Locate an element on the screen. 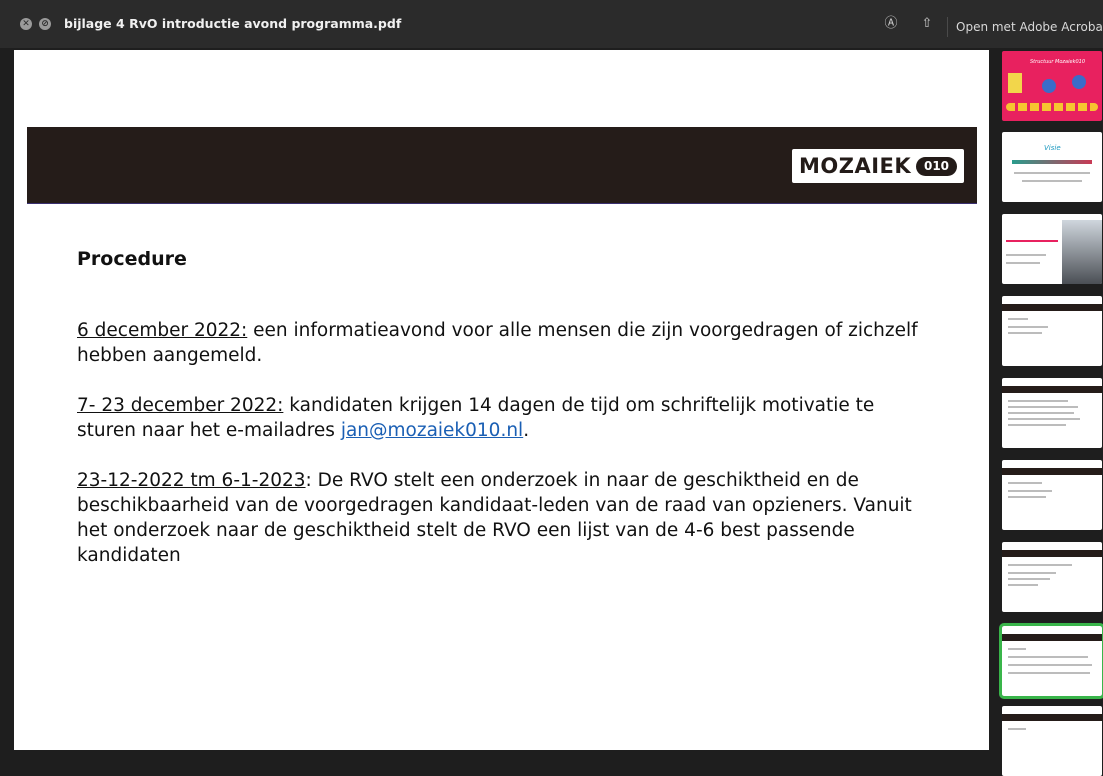 The width and height of the screenshot is (1103, 776). paragraph-3-date: 23-12-2022 tm 6-1-2023 is located at coordinates (191, 480).